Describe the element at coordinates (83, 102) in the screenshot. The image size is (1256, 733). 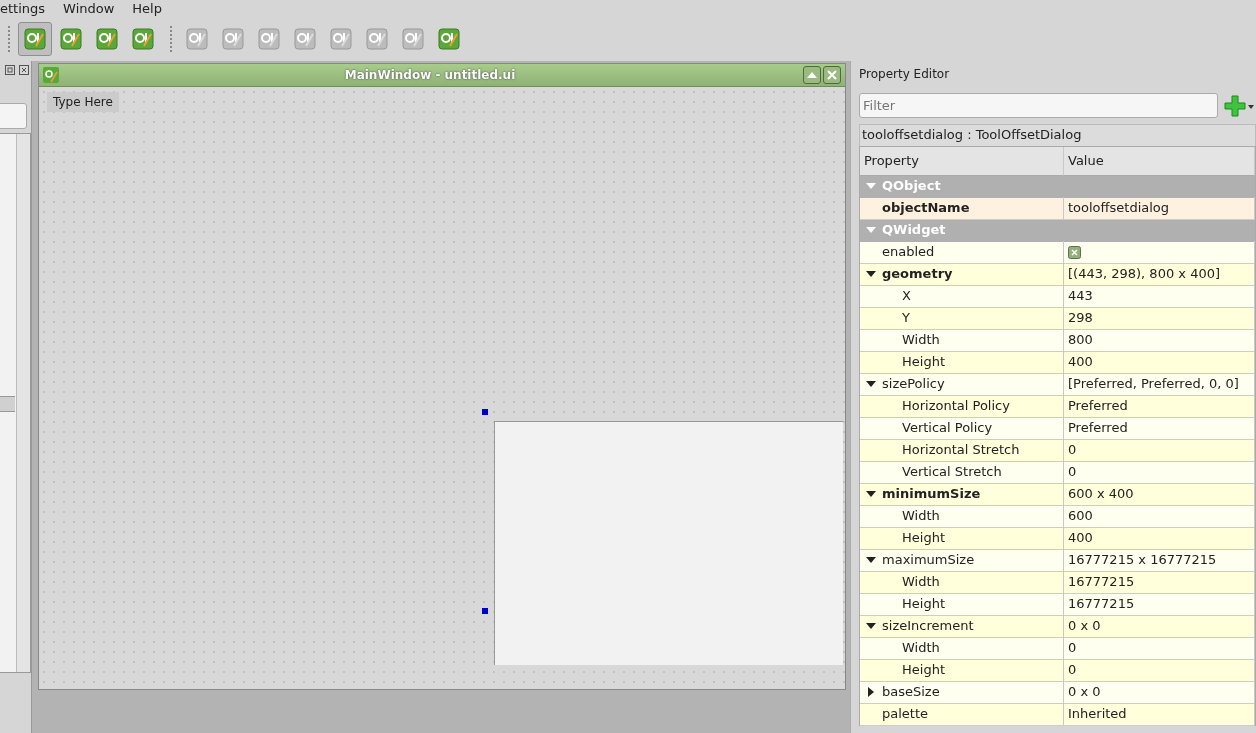
I see `menu-placeholder: Type Here` at that location.